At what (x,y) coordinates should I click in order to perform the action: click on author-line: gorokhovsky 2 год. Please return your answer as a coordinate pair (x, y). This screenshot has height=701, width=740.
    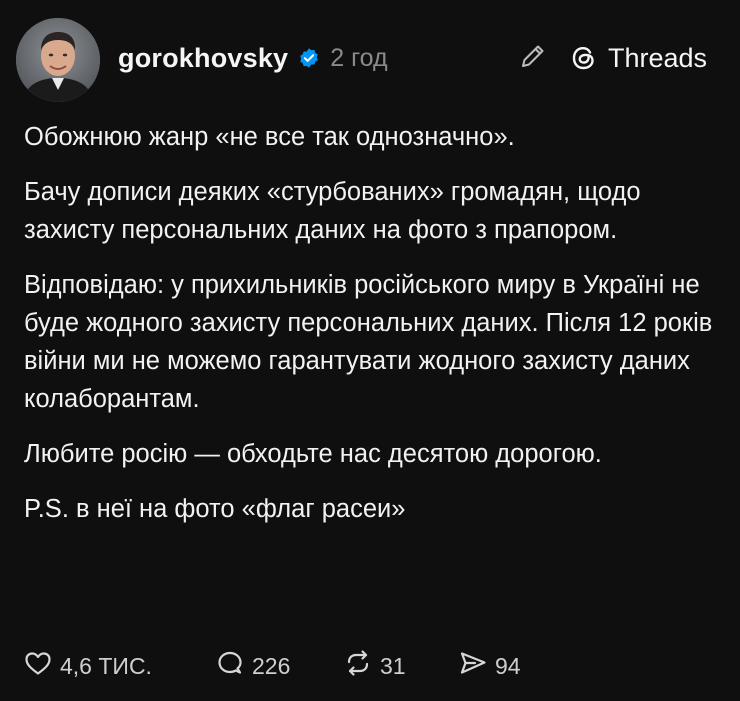
    Looking at the image, I should click on (253, 58).